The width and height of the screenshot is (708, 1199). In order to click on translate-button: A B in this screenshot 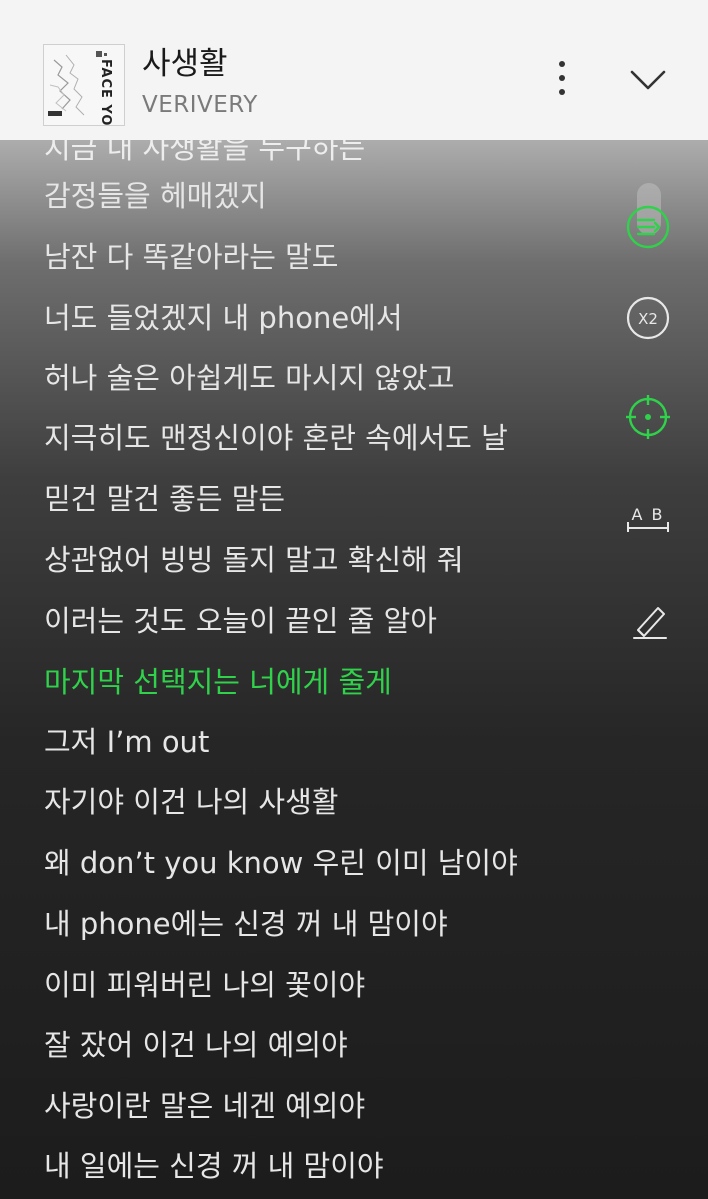, I will do `click(648, 520)`.